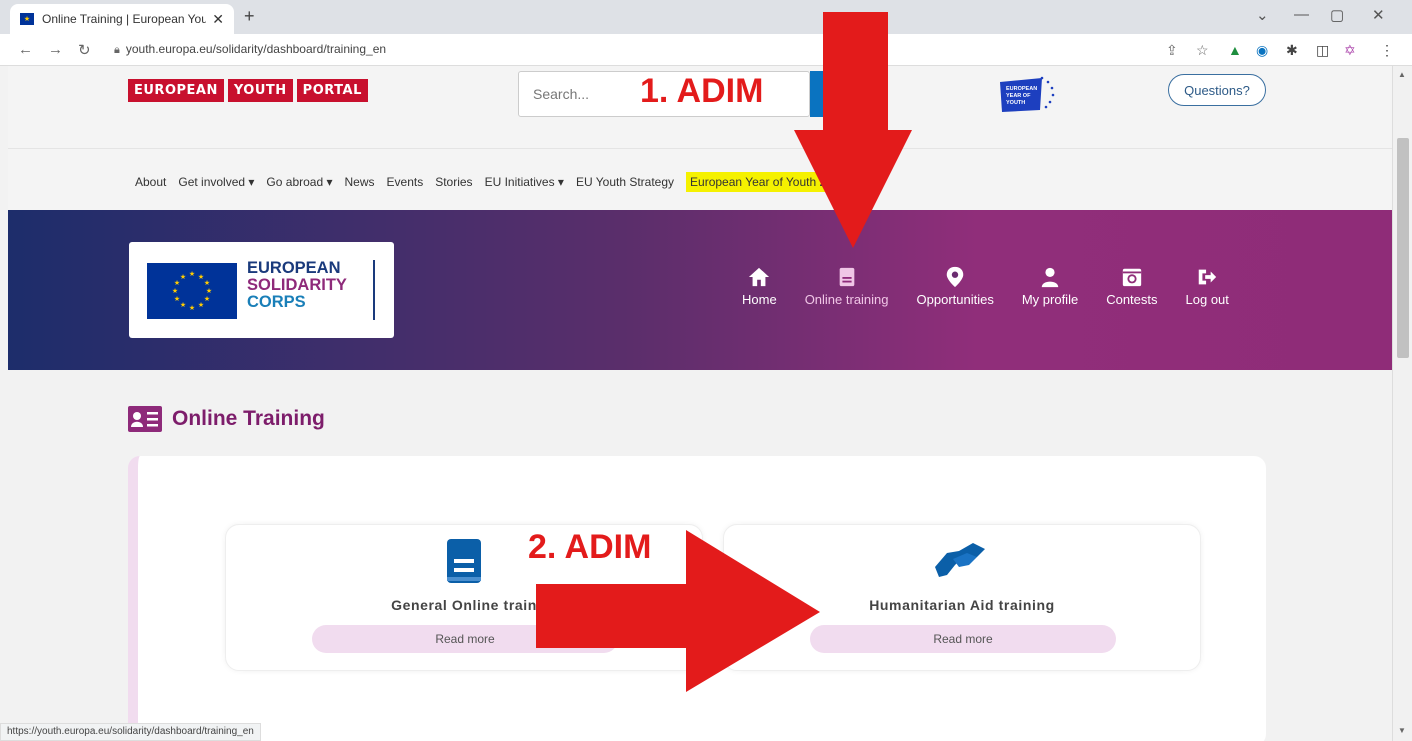 The width and height of the screenshot is (1412, 741). What do you see at coordinates (955, 277) in the screenshot?
I see `map-pin-icon` at bounding box center [955, 277].